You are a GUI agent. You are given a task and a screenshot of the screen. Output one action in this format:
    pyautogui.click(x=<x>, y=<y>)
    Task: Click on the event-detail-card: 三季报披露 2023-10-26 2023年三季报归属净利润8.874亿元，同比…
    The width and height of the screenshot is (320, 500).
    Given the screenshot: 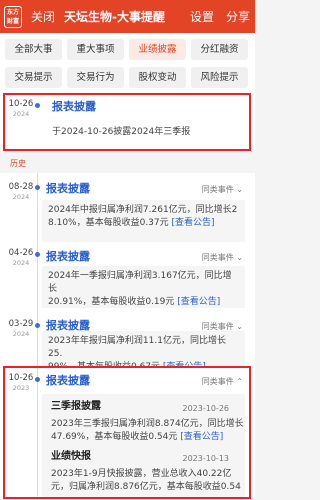 What is the action you would take?
    pyautogui.click(x=143, y=447)
    